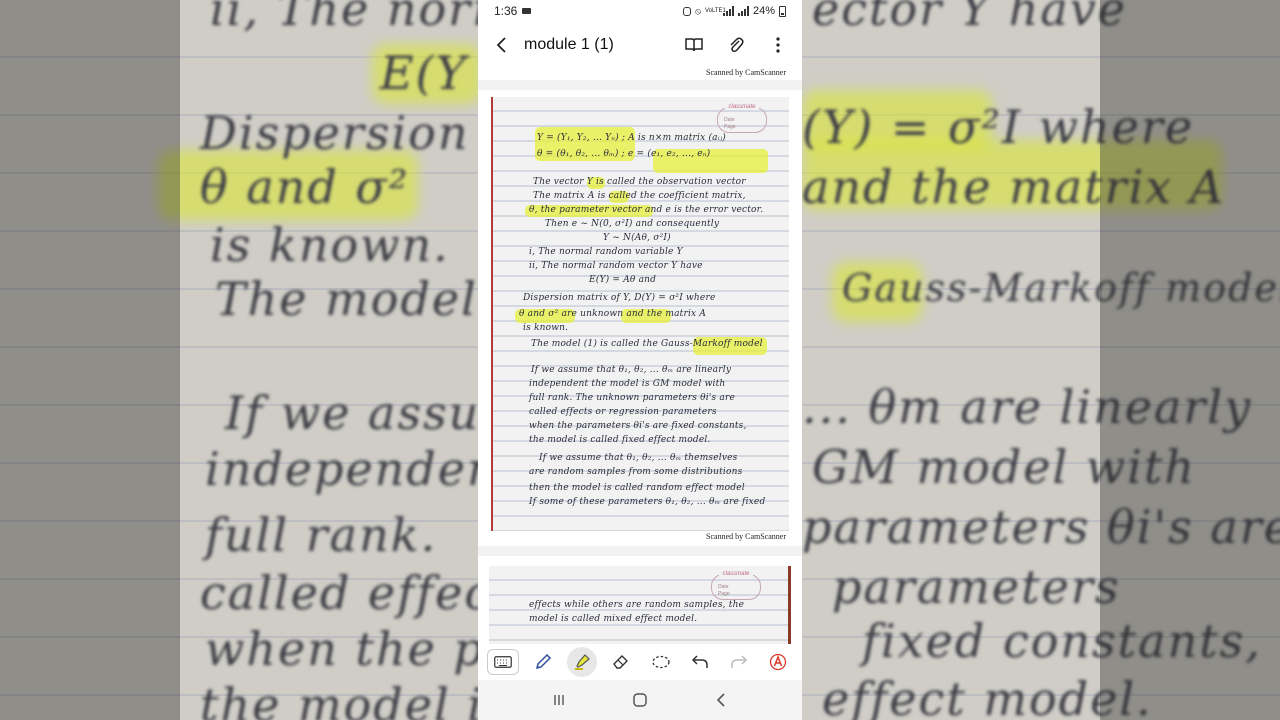 The height and width of the screenshot is (720, 1280). What do you see at coordinates (527, 11) in the screenshot?
I see `video-icon` at bounding box center [527, 11].